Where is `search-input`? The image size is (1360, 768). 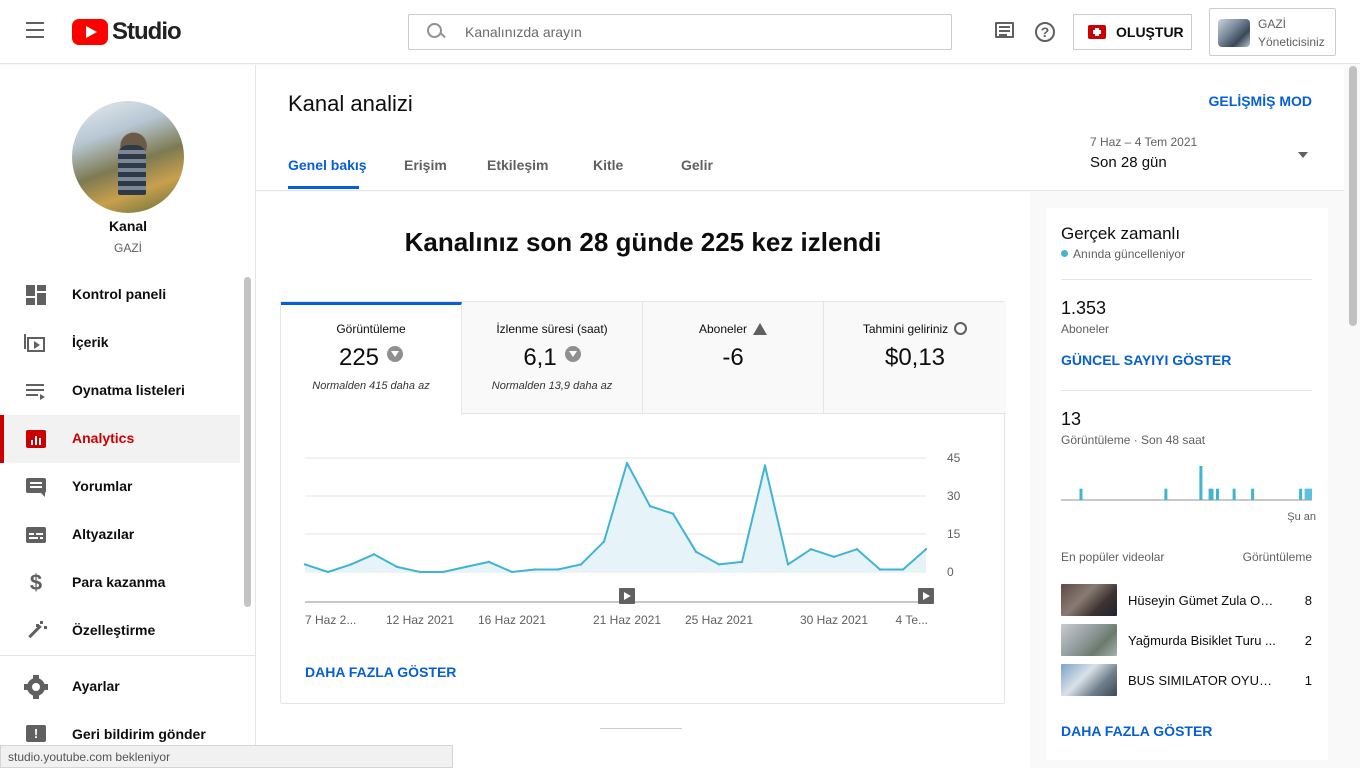 search-input is located at coordinates (695, 32).